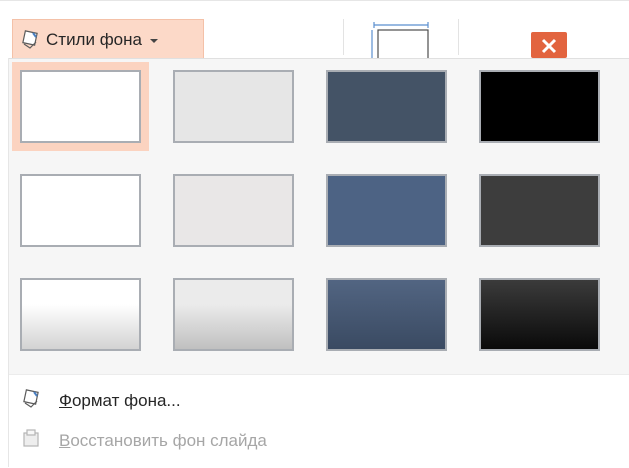 Image resolution: width=629 pixels, height=468 pixels. Describe the element at coordinates (4, 262) in the screenshot. I see `gallery-left-edge` at that location.